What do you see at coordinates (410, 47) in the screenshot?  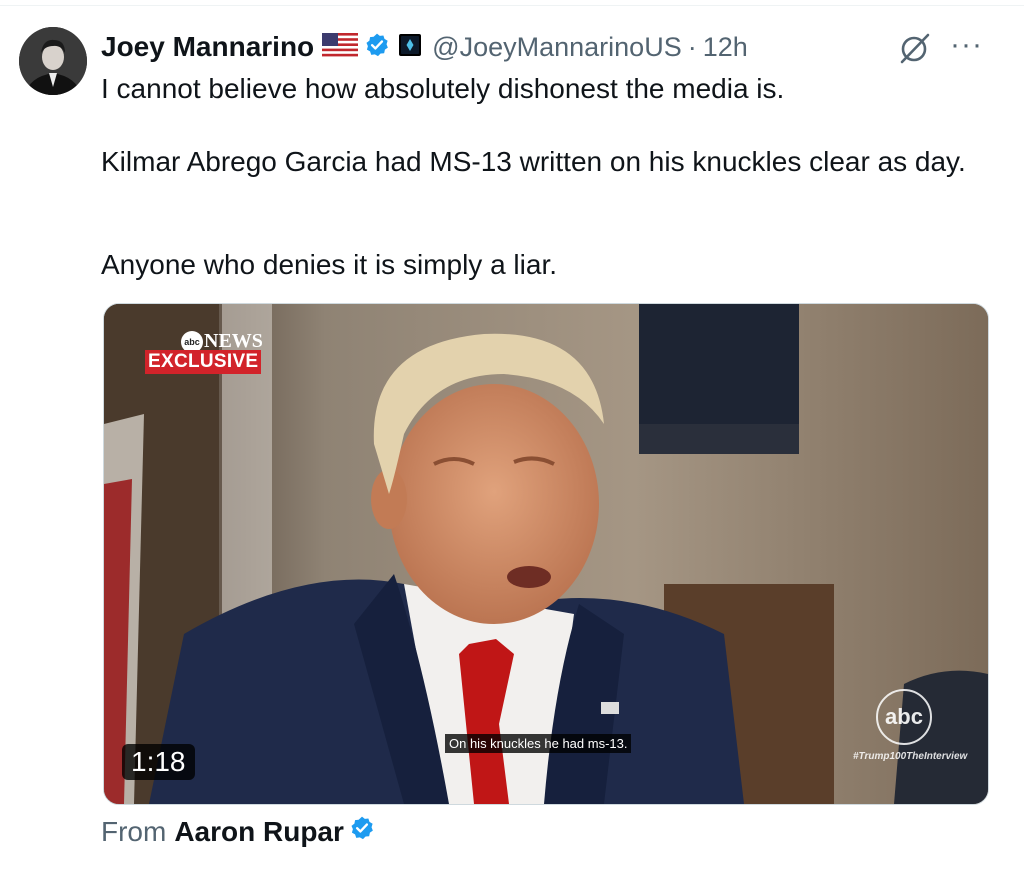 I see `affiliation-badge-icon` at bounding box center [410, 47].